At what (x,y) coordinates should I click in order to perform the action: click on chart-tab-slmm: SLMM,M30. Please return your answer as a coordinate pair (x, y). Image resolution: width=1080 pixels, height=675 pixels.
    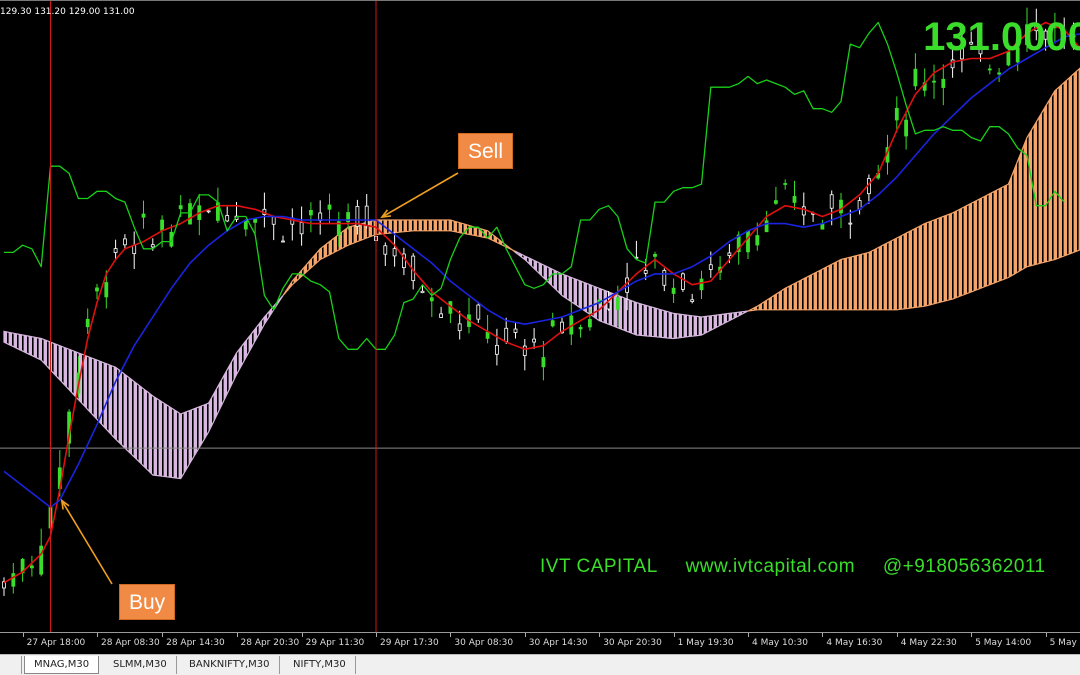
    Looking at the image, I should click on (140, 665).